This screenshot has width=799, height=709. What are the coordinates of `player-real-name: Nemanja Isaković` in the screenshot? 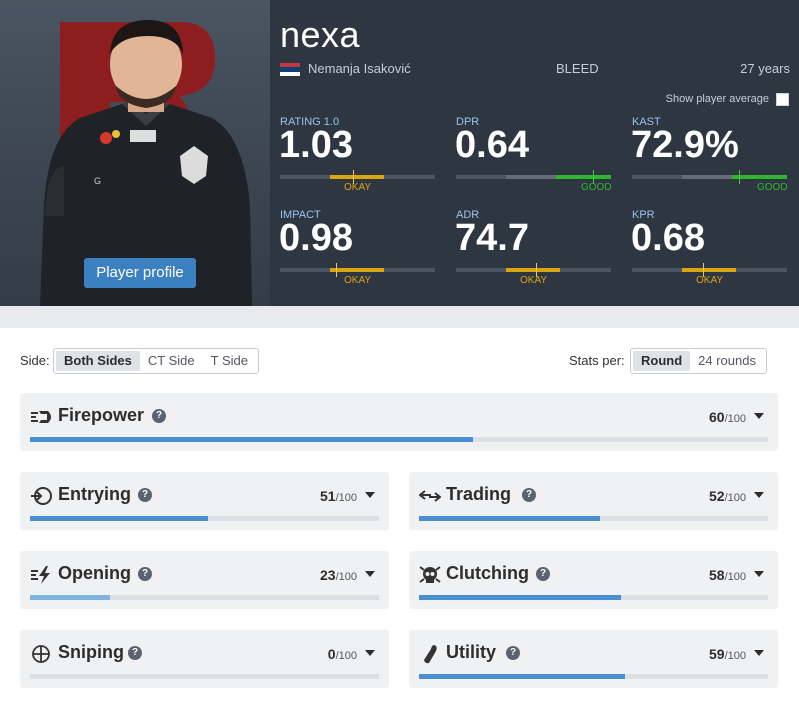 It's located at (359, 68).